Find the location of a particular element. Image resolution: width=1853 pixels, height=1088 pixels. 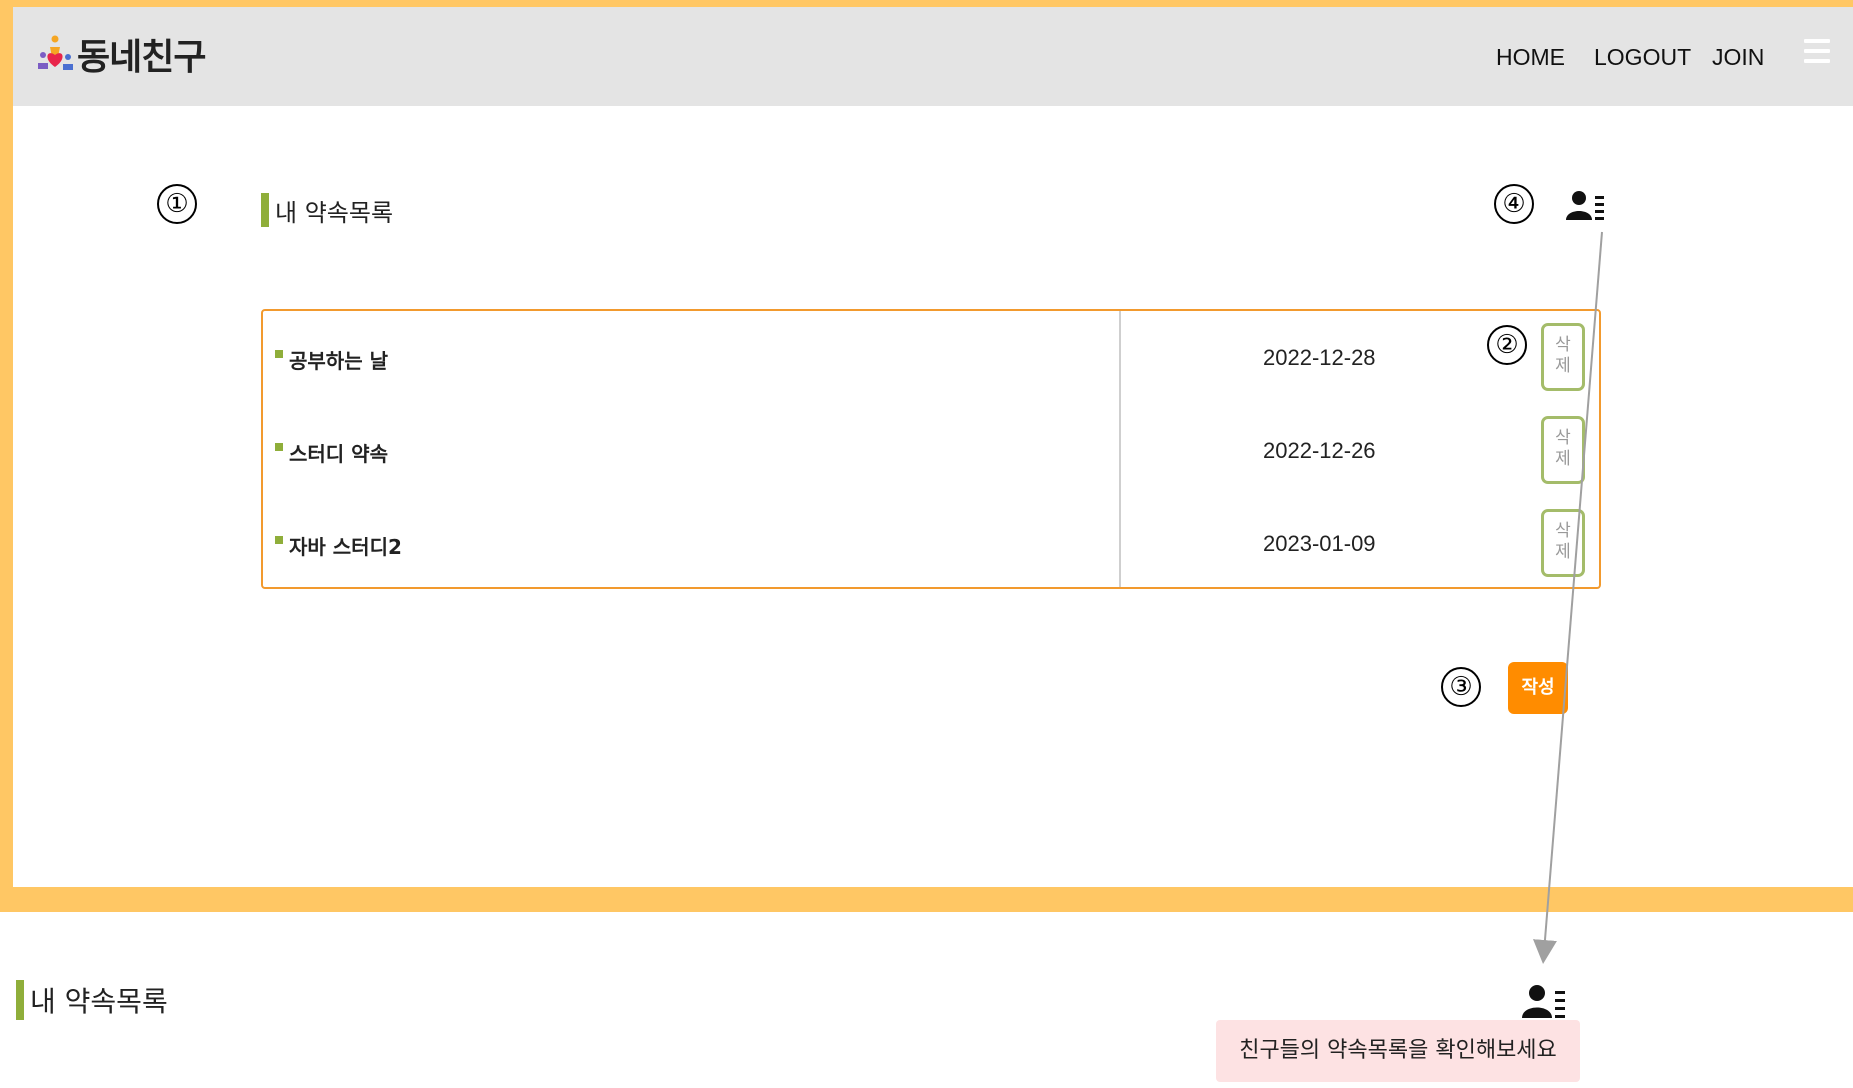

appointment-title: 자바 스터디2 is located at coordinates (345, 545).